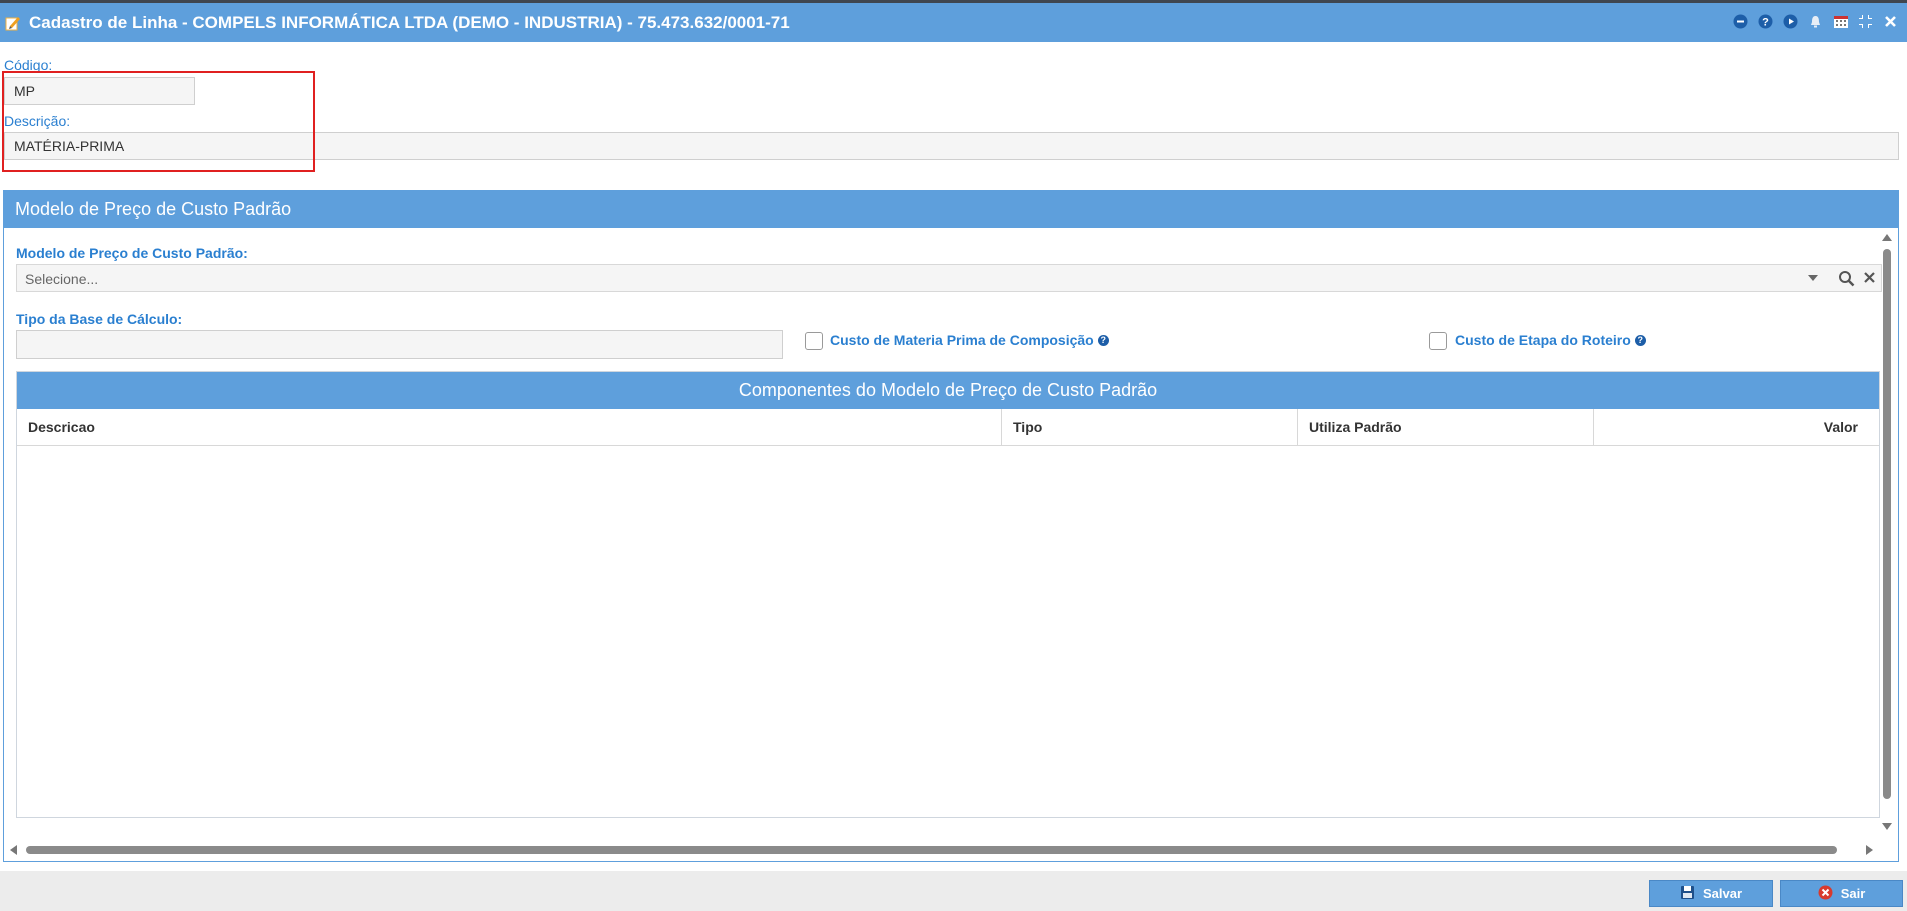  Describe the element at coordinates (1890, 21) in the screenshot. I see `close-icon` at that location.